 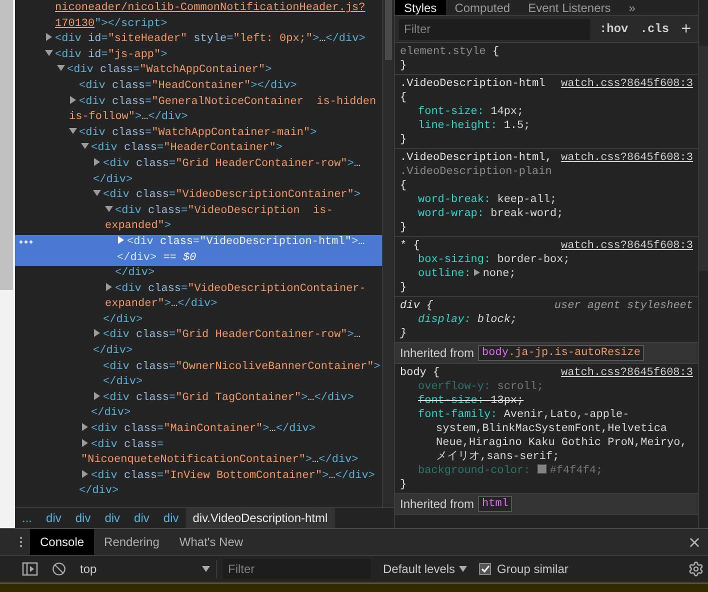 I want to click on code-line: <div class="VideoDescription is-, so click(x=174, y=212).